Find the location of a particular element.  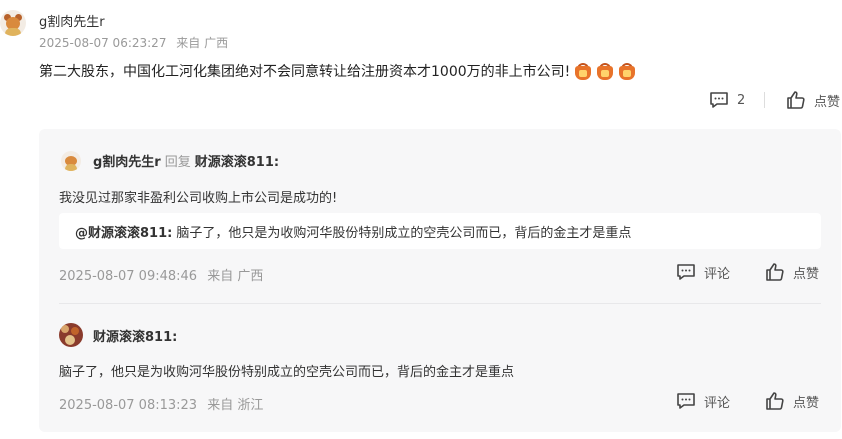

reply-header: g割肉先生r 回复 财源滚滚811: is located at coordinates (186, 160).